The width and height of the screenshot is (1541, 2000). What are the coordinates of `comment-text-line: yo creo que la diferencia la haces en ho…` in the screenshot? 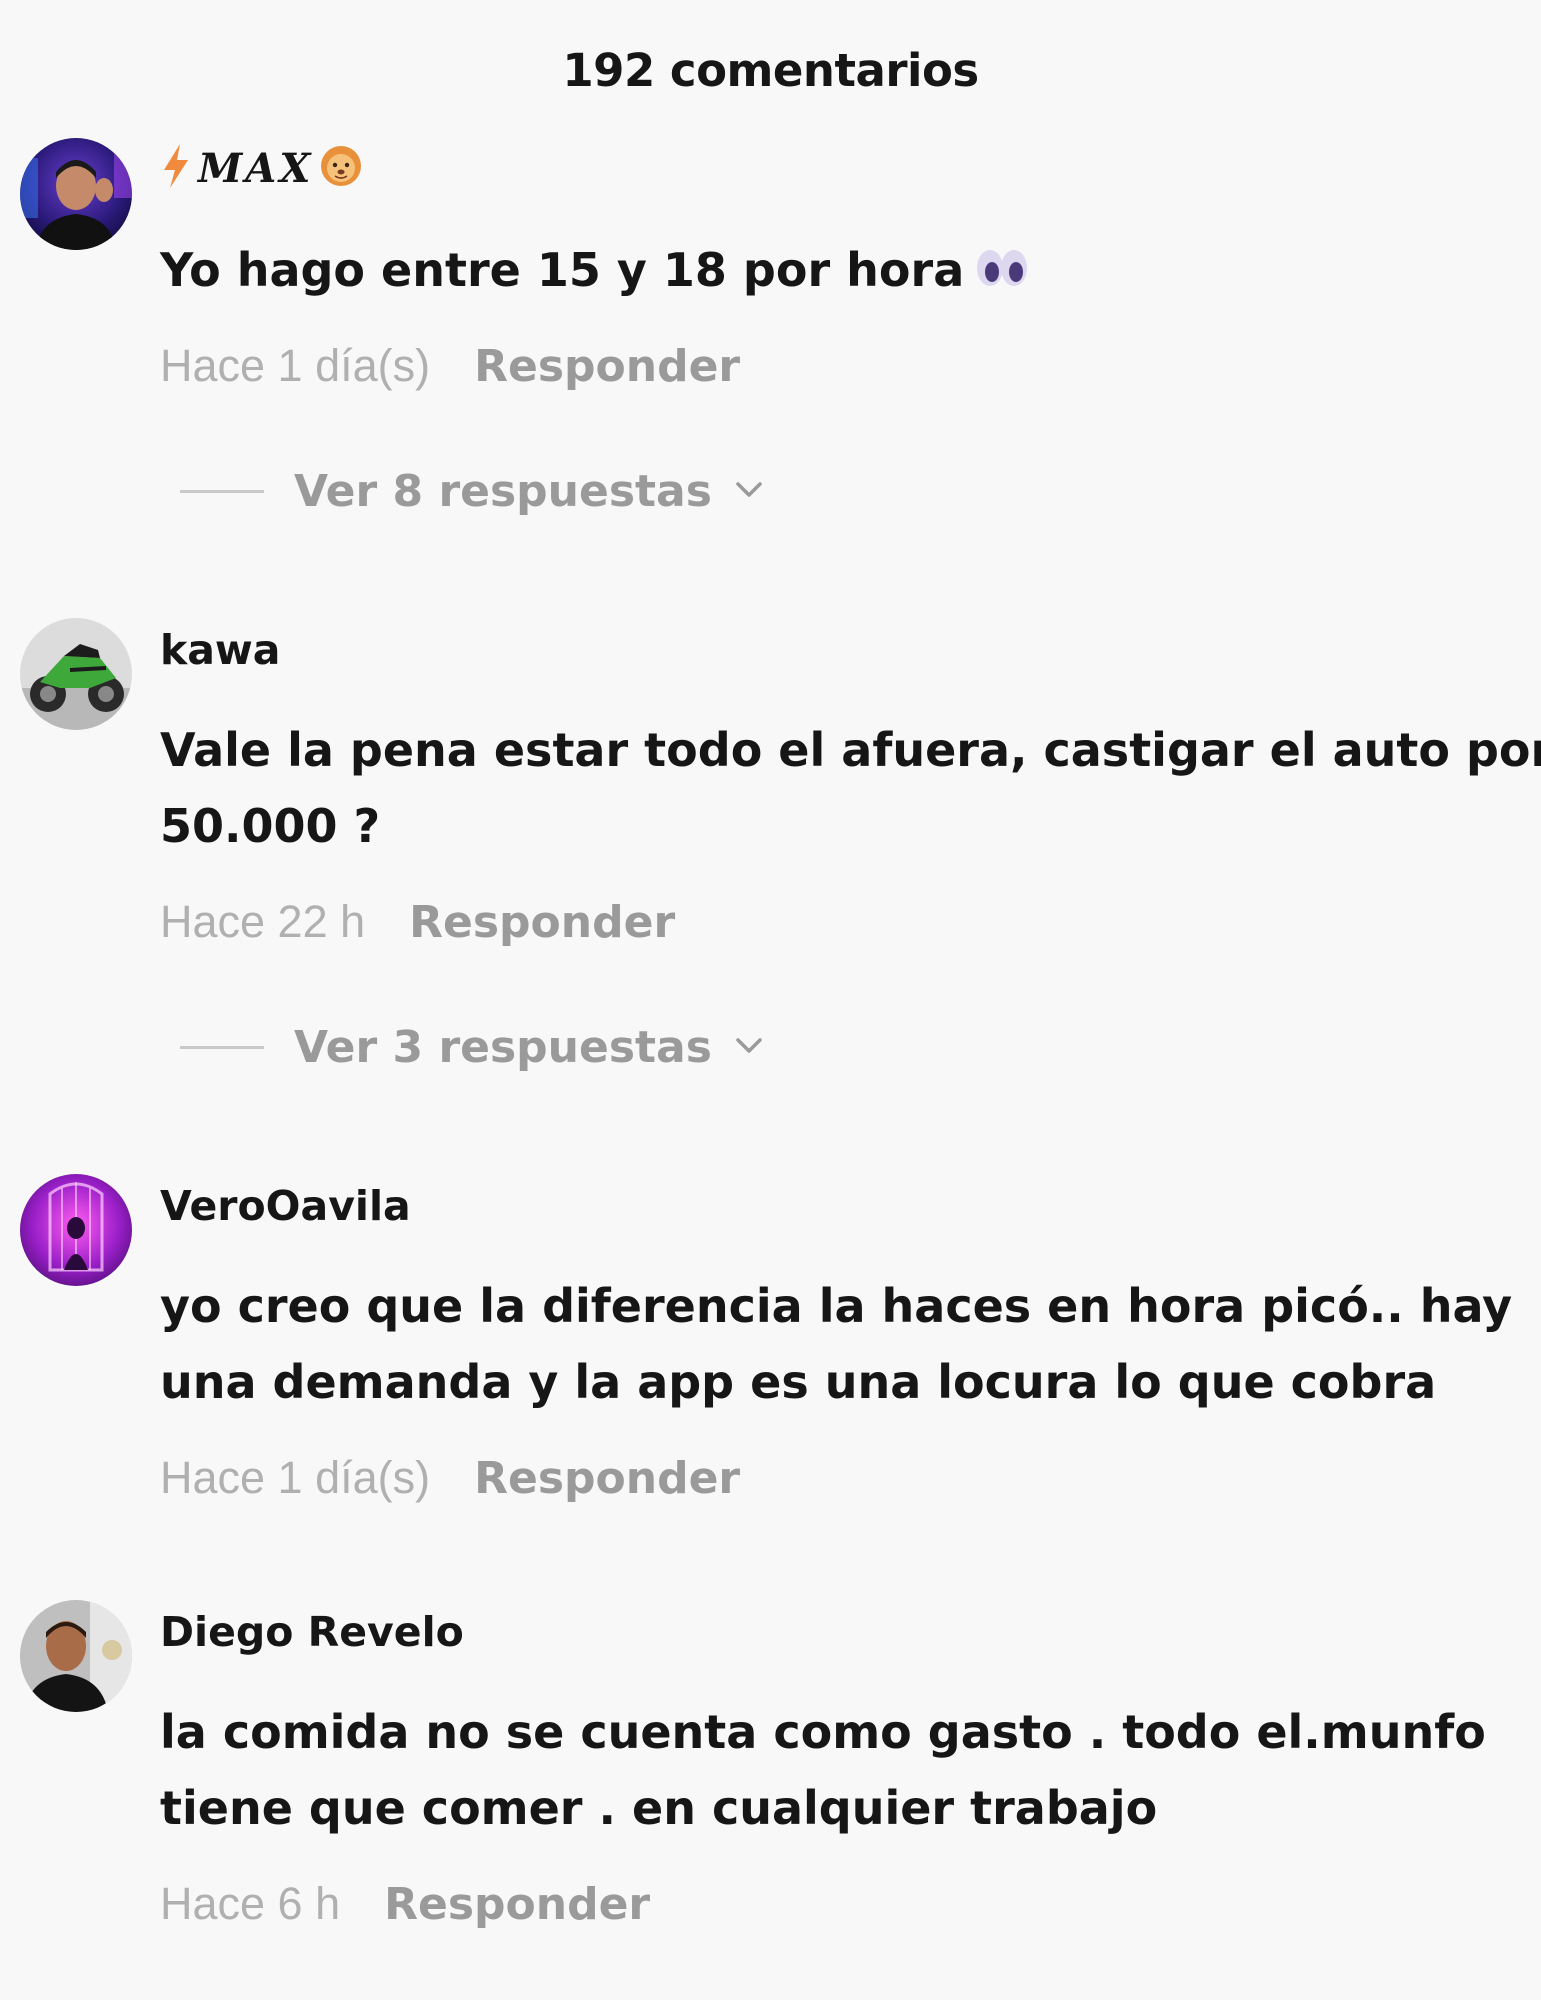 It's located at (836, 1306).